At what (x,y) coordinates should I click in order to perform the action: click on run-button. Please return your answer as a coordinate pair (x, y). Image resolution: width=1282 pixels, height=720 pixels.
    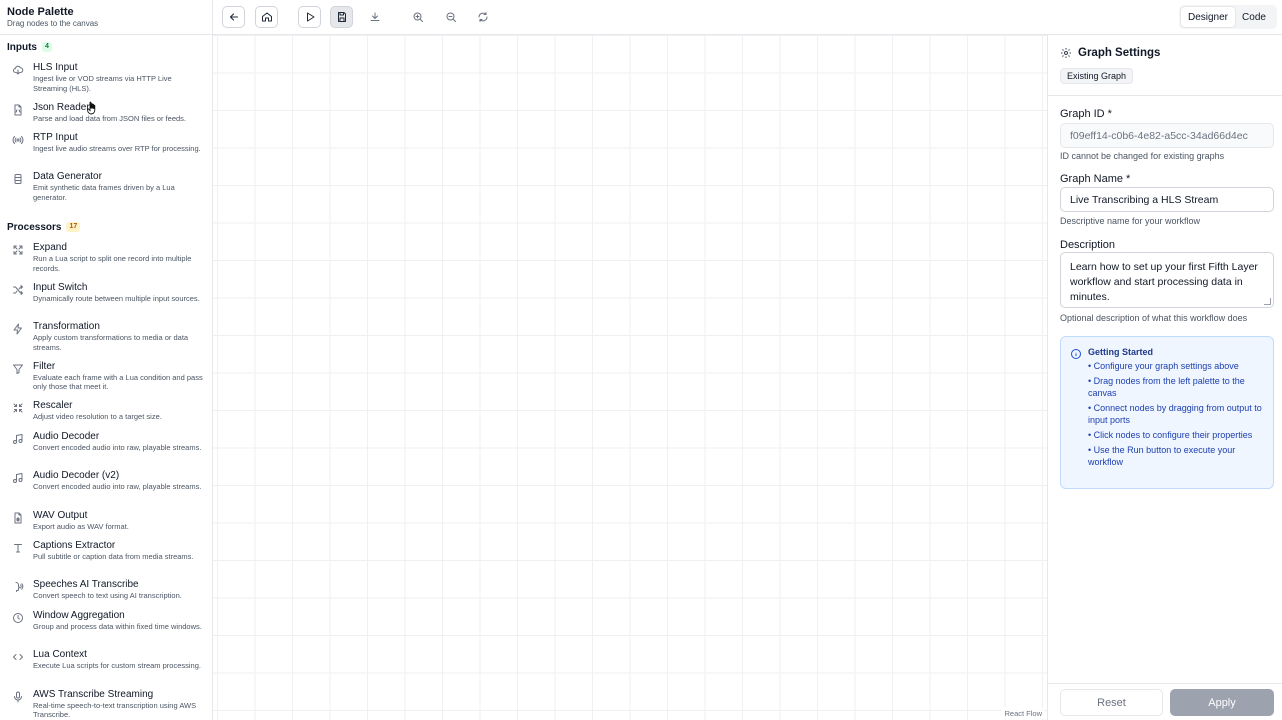
    Looking at the image, I should click on (309, 17).